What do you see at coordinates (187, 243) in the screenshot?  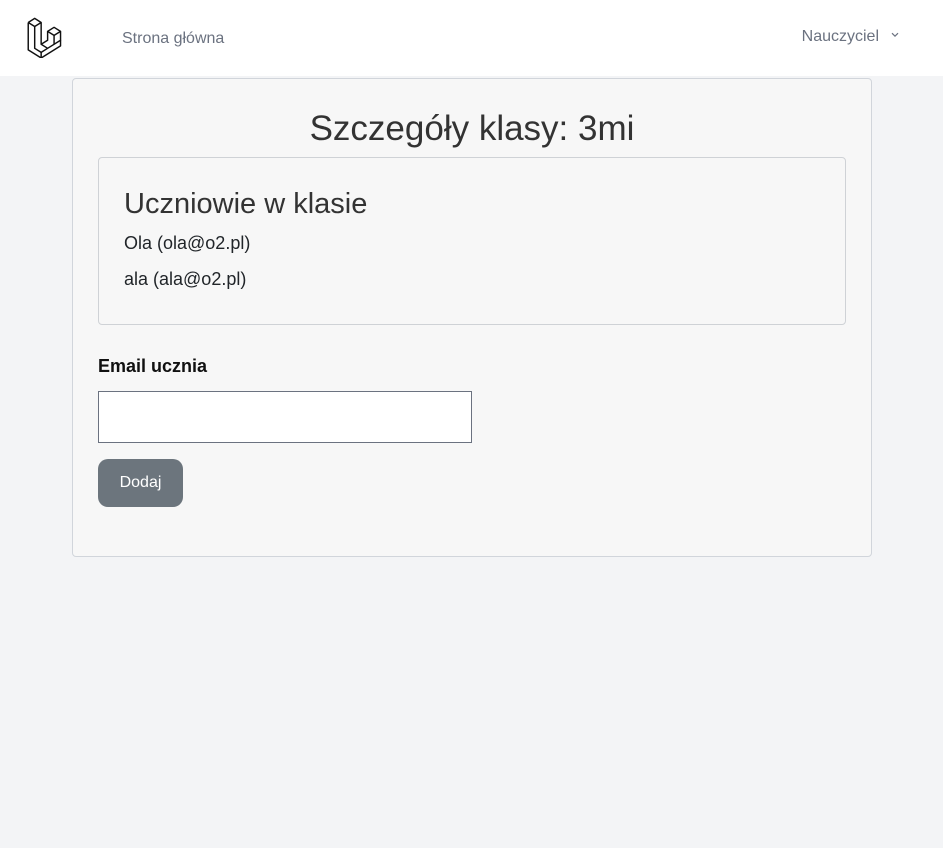 I see `list-item: Ola (ola@o2.pl)` at bounding box center [187, 243].